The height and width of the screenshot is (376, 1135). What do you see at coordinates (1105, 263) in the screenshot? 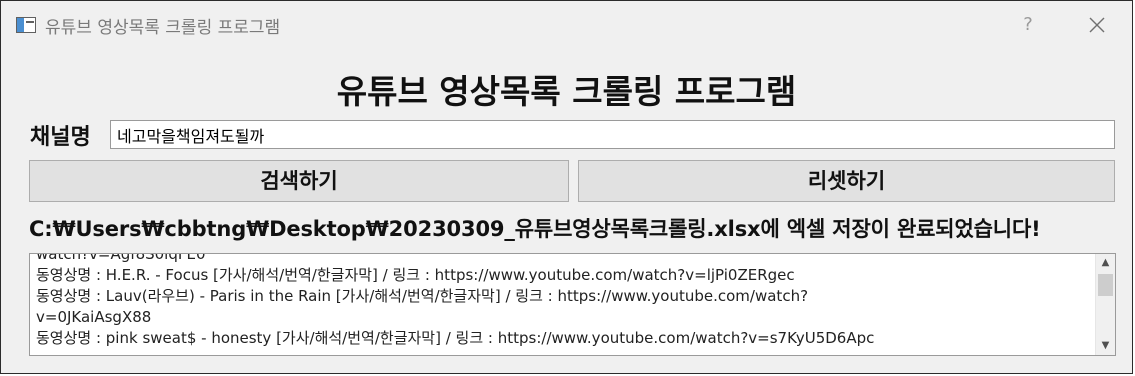
I see `scroll-up-arrow-icon: ▲` at bounding box center [1105, 263].